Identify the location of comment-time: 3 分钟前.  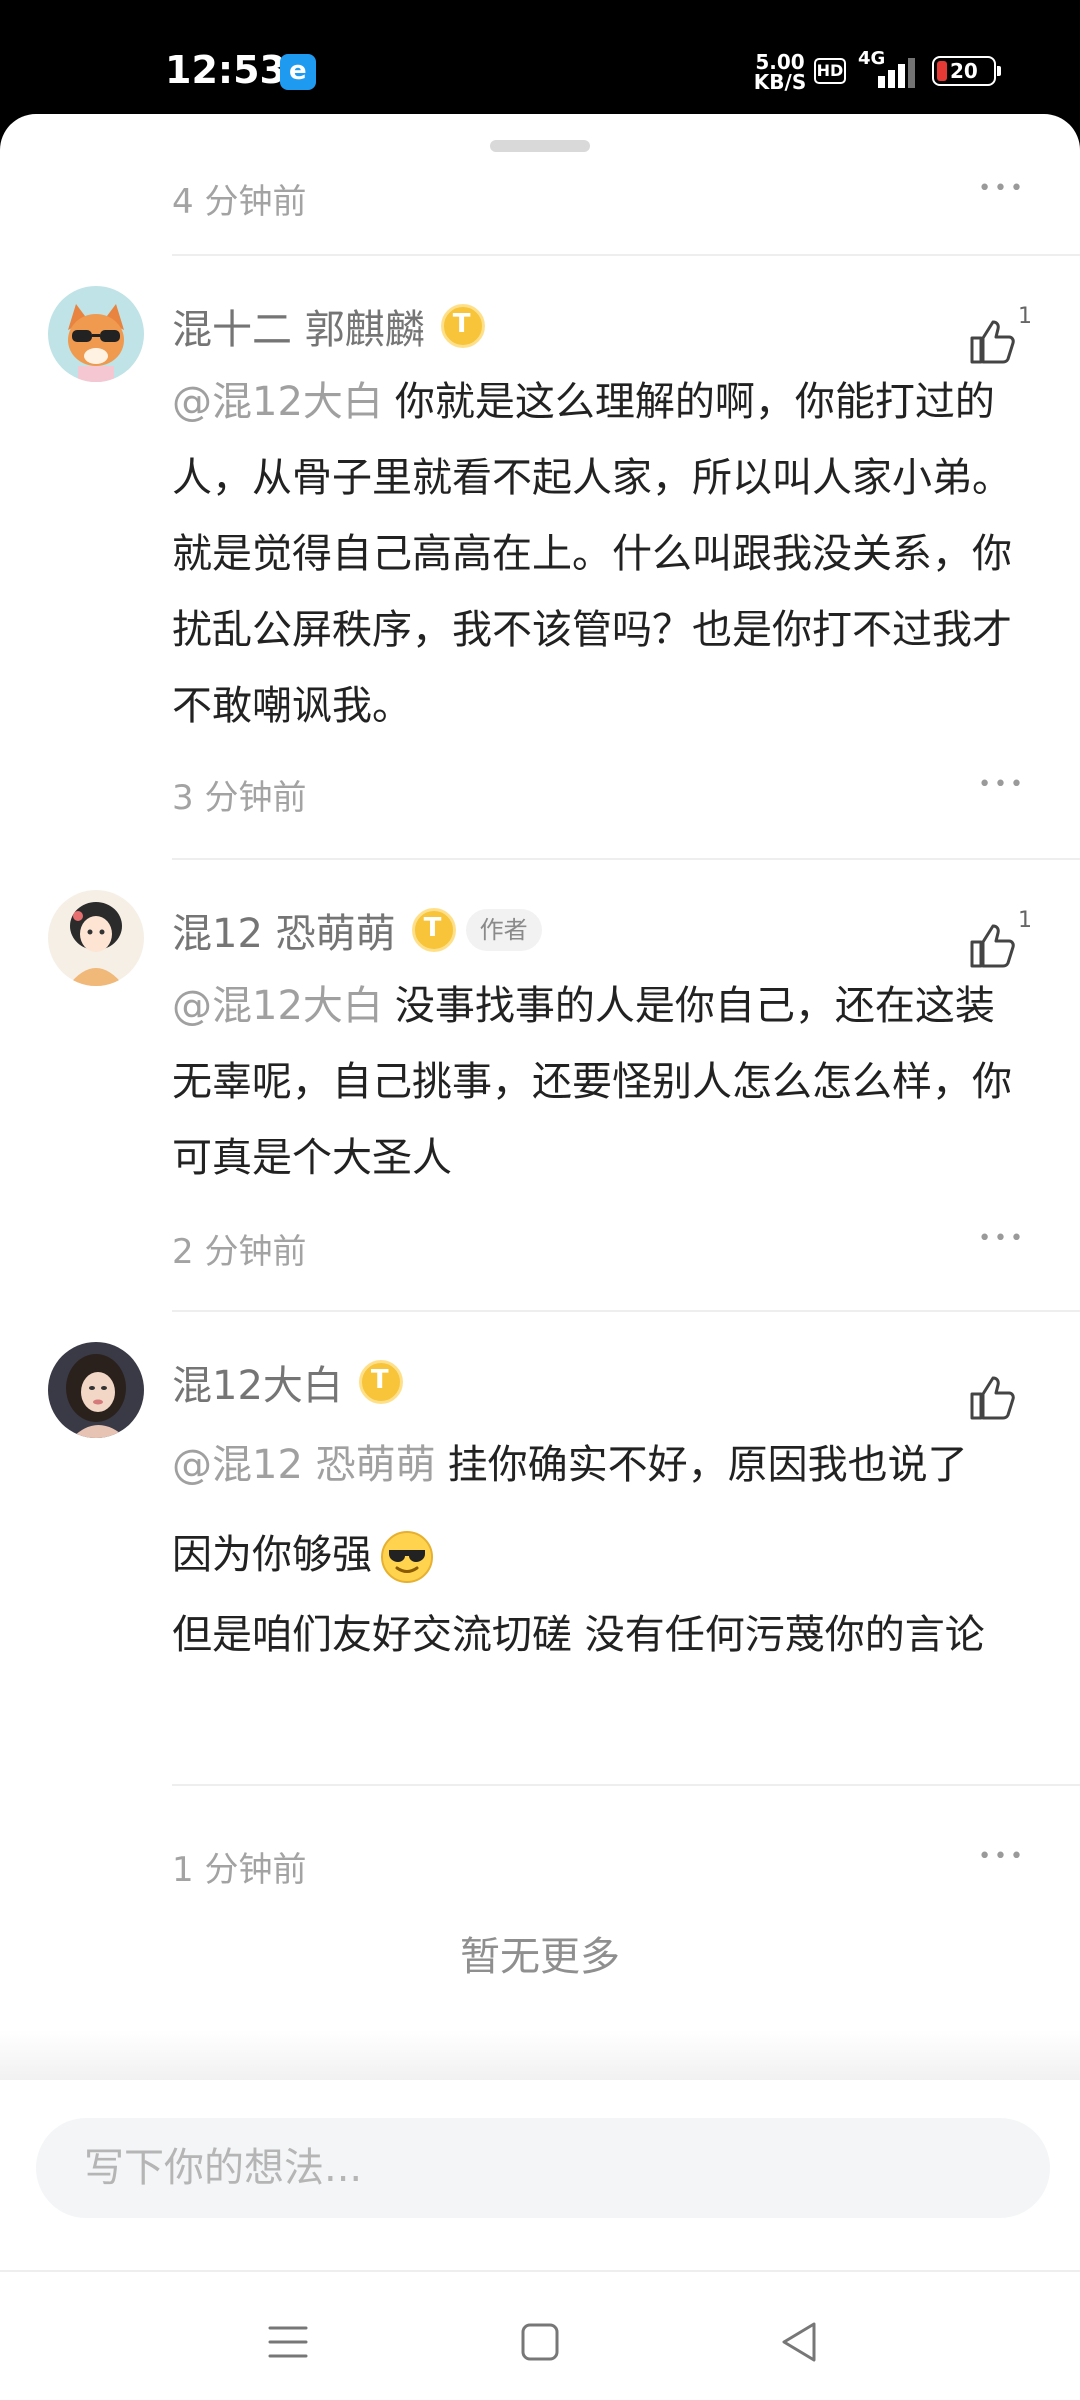
(239, 798).